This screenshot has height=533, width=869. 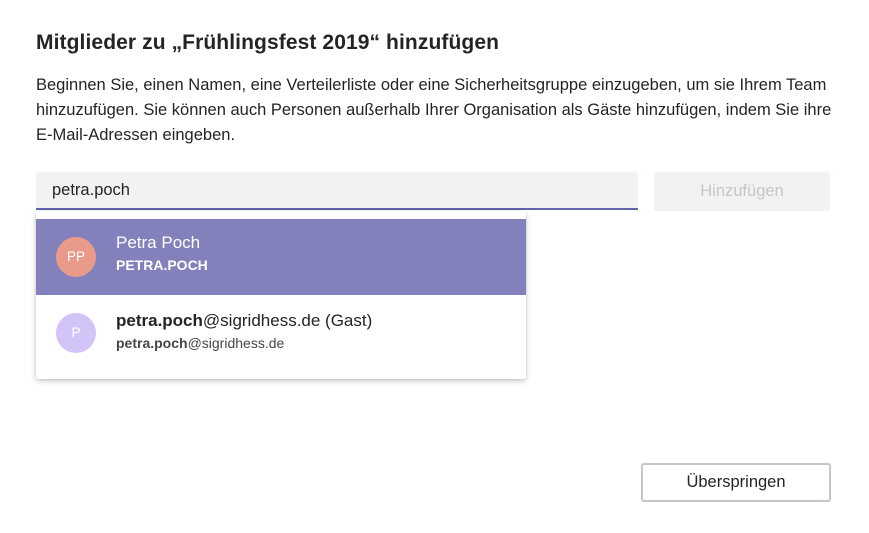 What do you see at coordinates (162, 265) in the screenshot?
I see `suggestion-subtitle: PETRA.POCH` at bounding box center [162, 265].